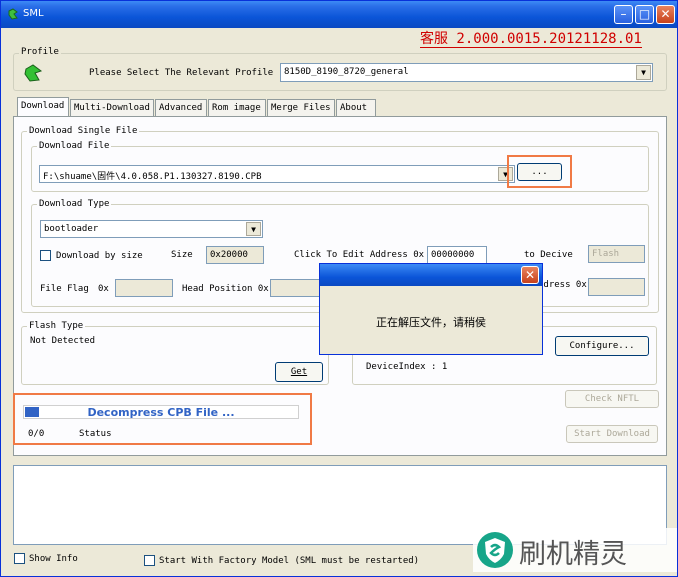  What do you see at coordinates (33, 73) in the screenshot?
I see `profile-arrow-icon` at bounding box center [33, 73].